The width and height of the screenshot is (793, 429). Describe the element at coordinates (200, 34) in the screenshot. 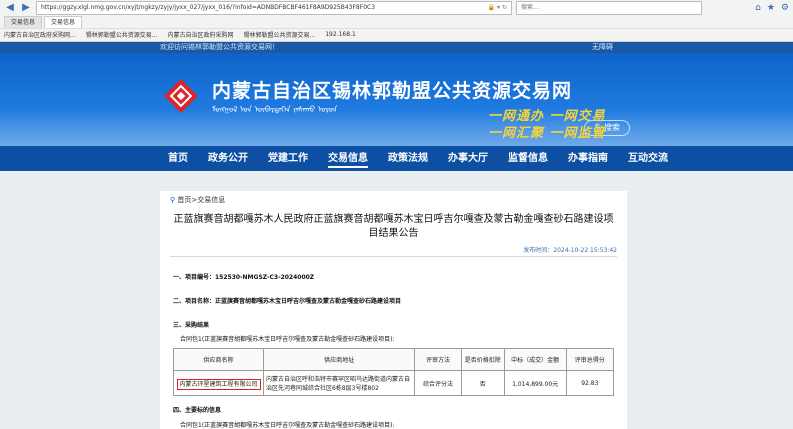

I see `bookmark: 内蒙古自治区政府采购网` at that location.